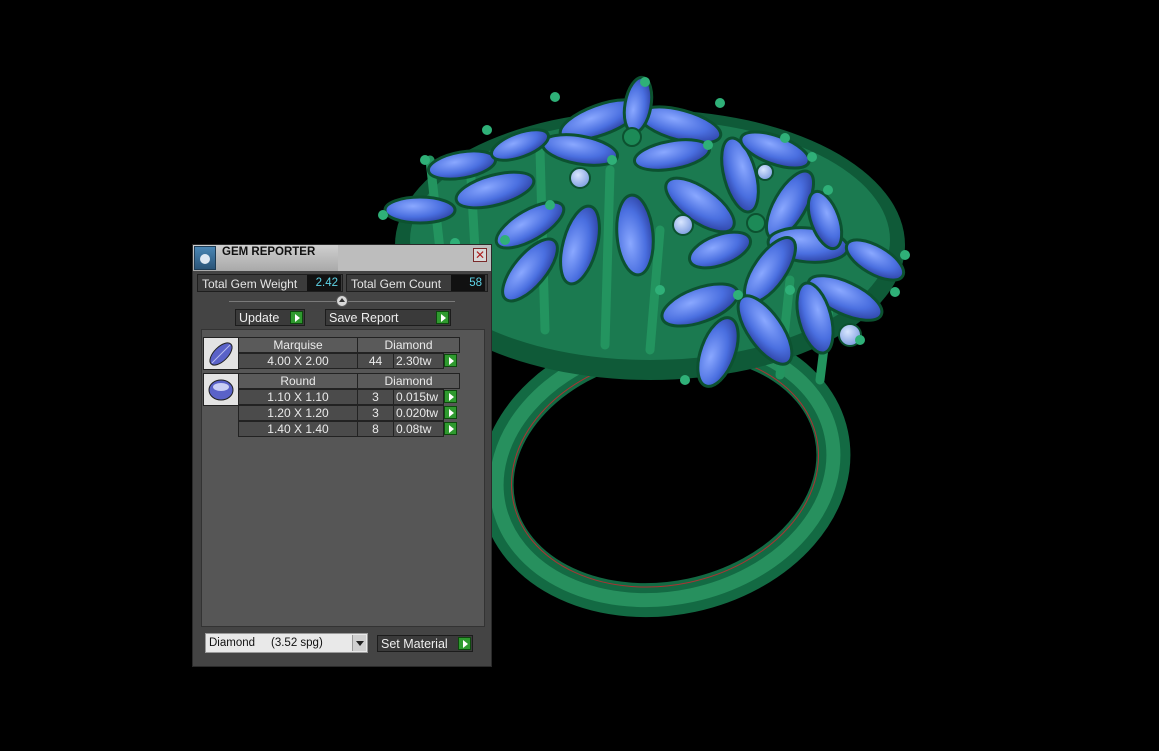 Image resolution: width=1159 pixels, height=751 pixels. I want to click on gem-size-cell: 1.20 X 1.20, so click(298, 413).